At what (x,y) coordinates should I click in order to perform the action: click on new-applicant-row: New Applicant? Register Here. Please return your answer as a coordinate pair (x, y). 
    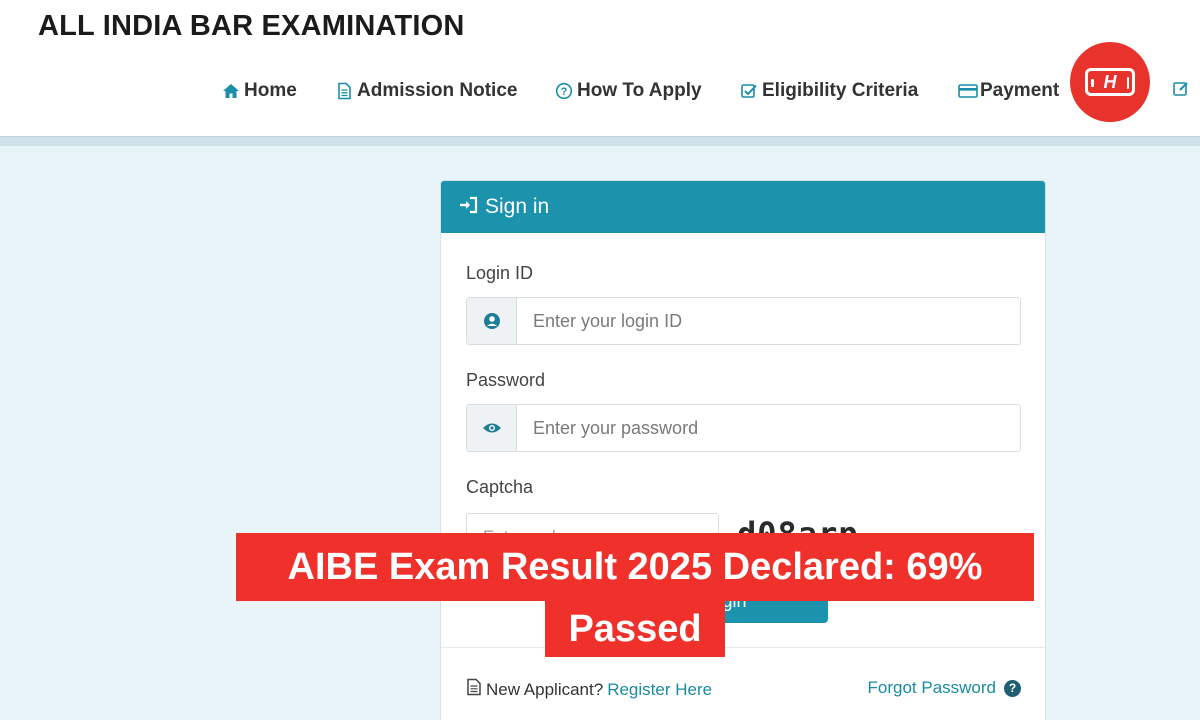
    Looking at the image, I should click on (589, 689).